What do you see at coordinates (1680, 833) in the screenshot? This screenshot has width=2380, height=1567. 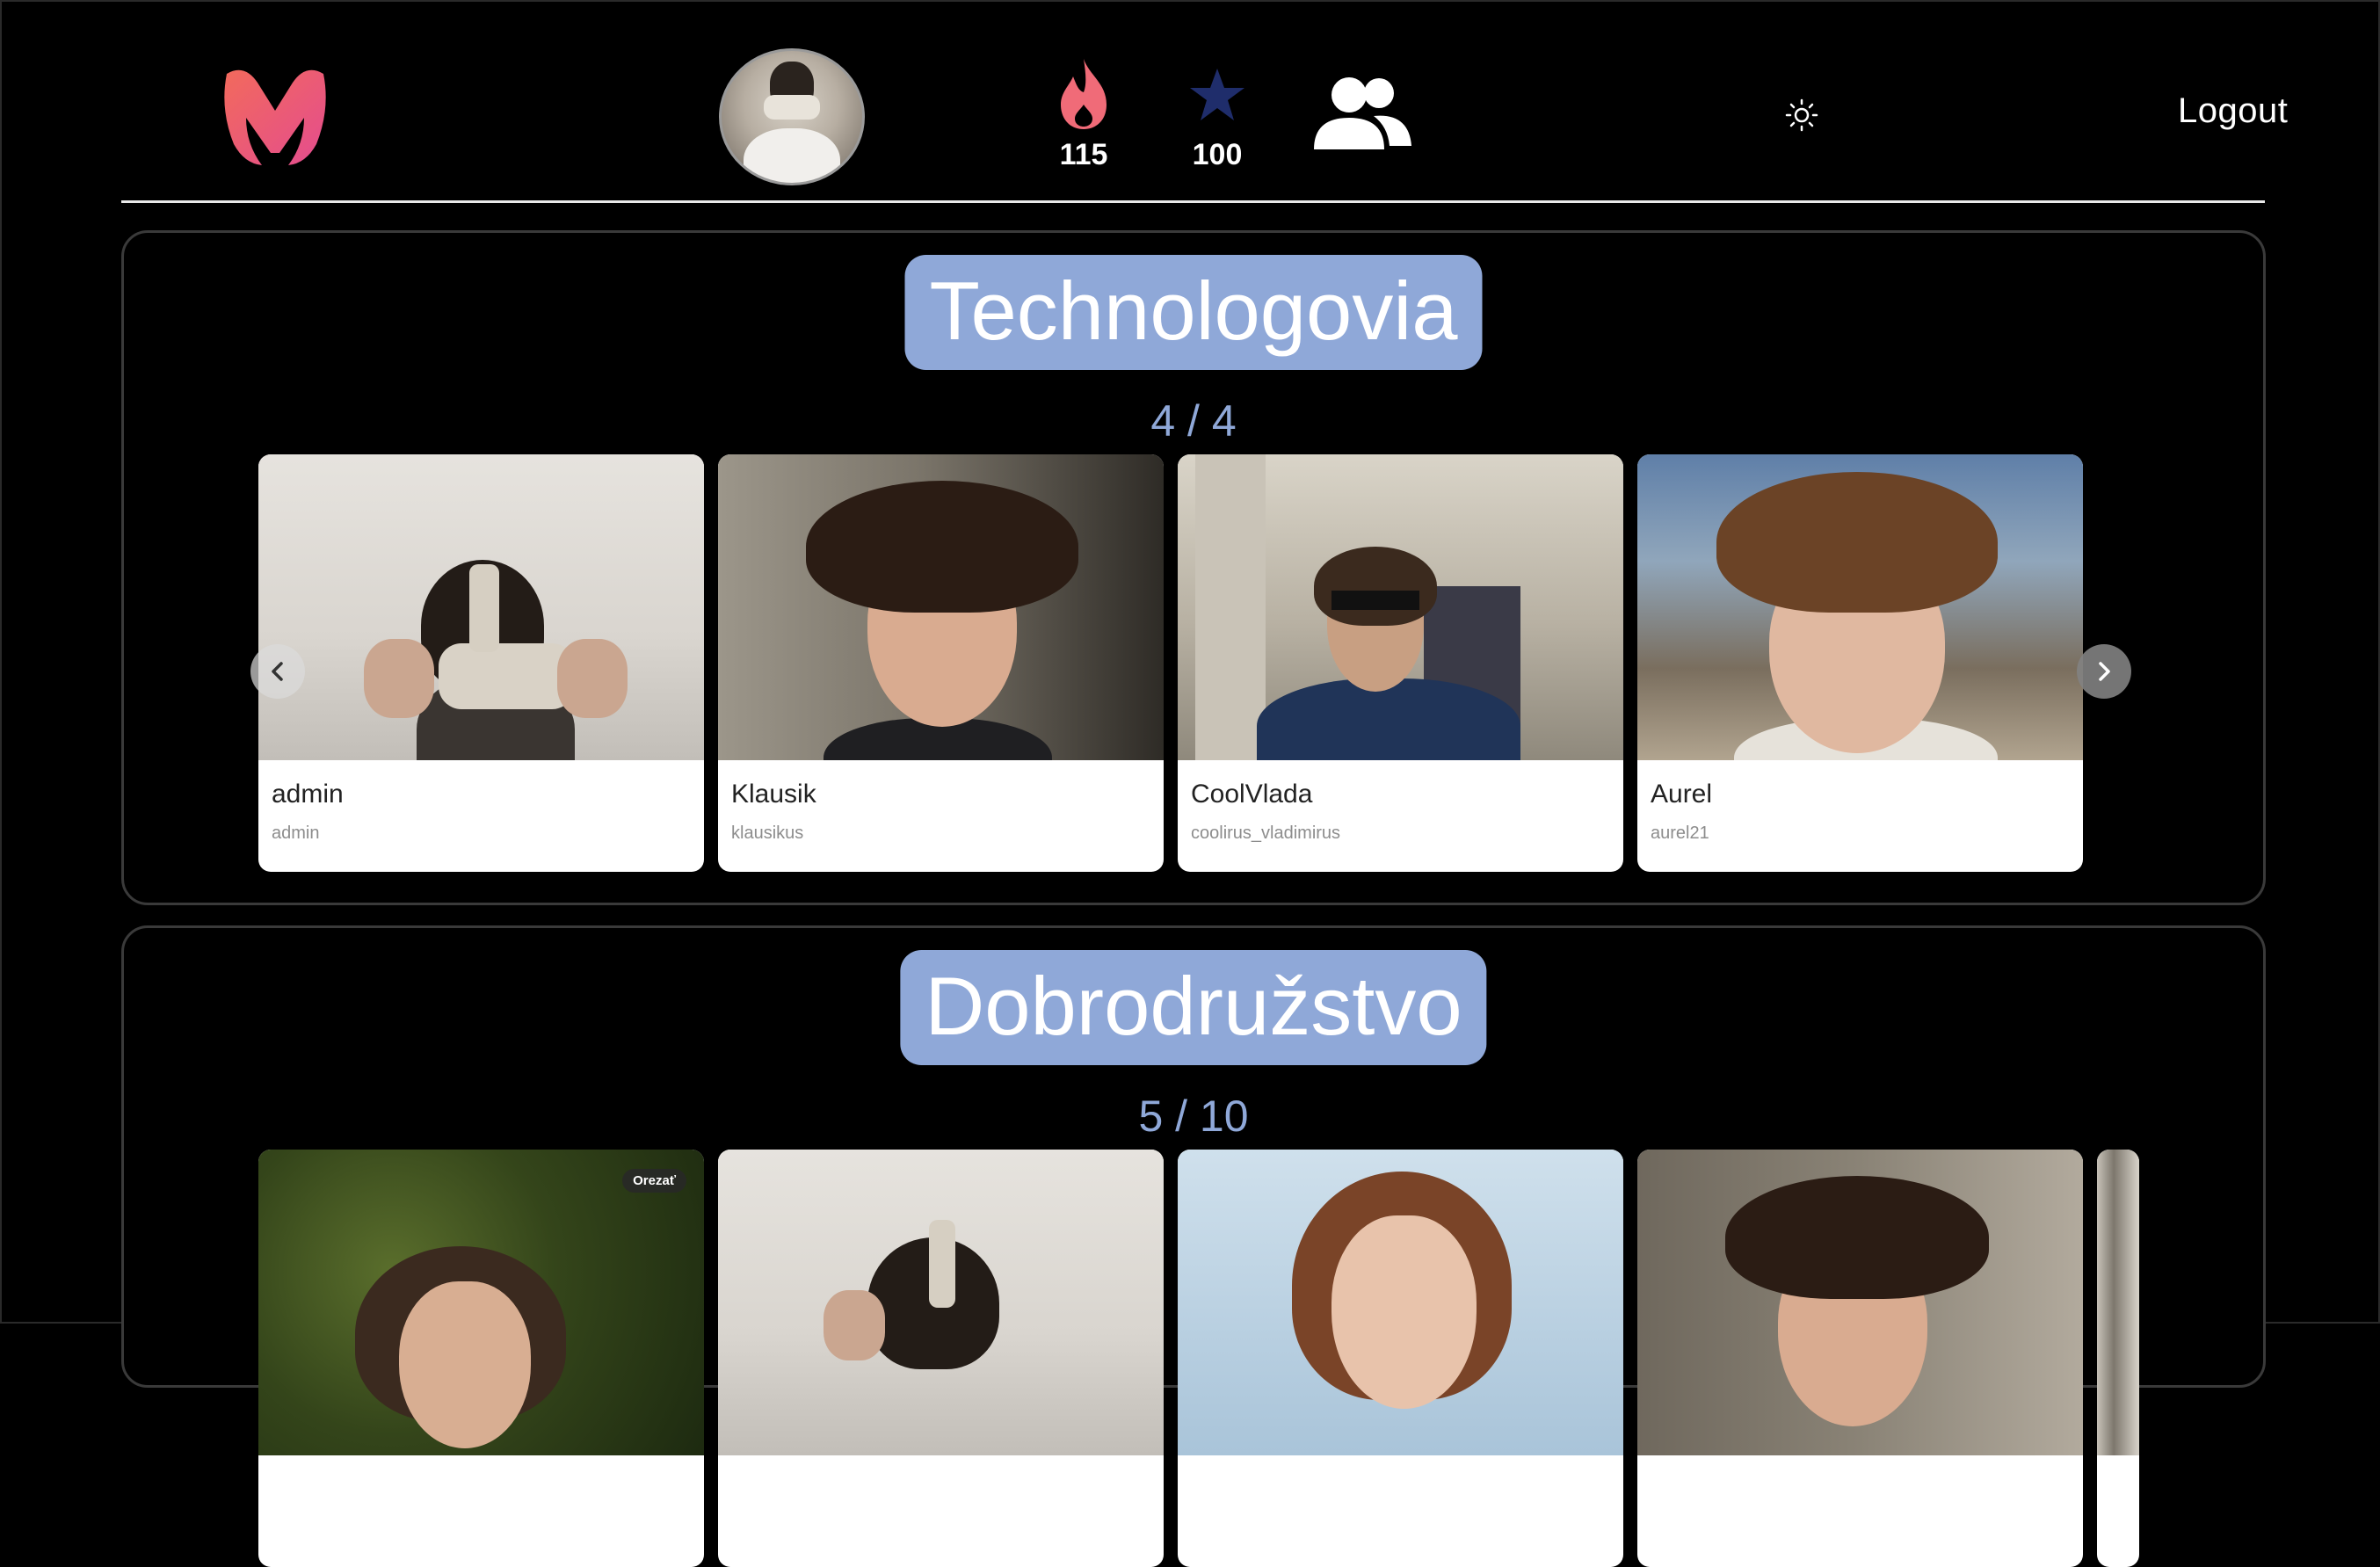 I see `card-username: aurel21` at bounding box center [1680, 833].